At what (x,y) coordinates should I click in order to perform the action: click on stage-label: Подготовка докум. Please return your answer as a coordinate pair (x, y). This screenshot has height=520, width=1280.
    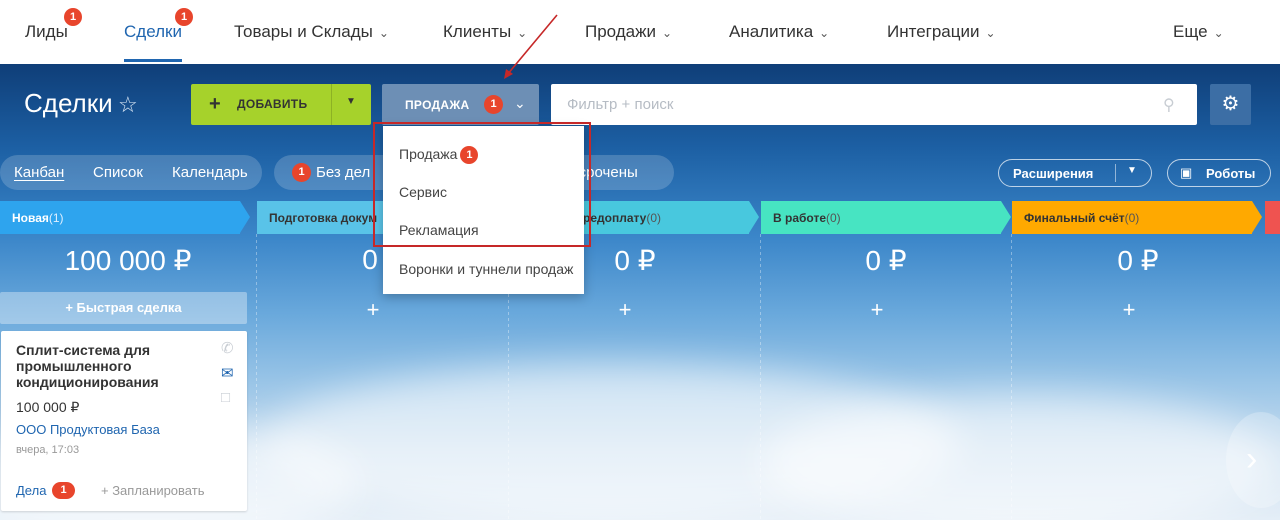
    Looking at the image, I should click on (323, 218).